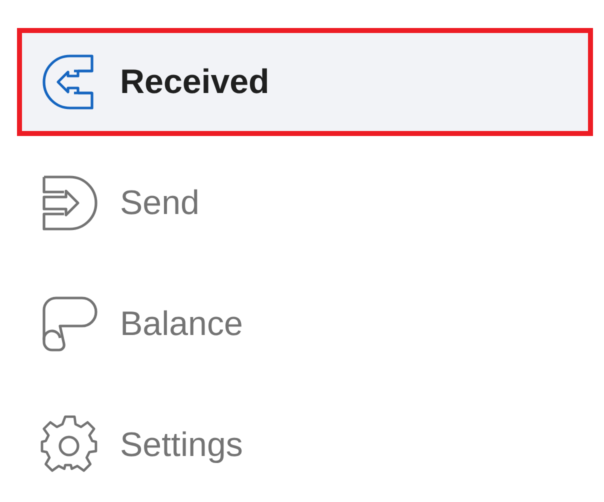 This screenshot has height=502, width=604. What do you see at coordinates (70, 445) in the screenshot?
I see `settings-icon` at bounding box center [70, 445].